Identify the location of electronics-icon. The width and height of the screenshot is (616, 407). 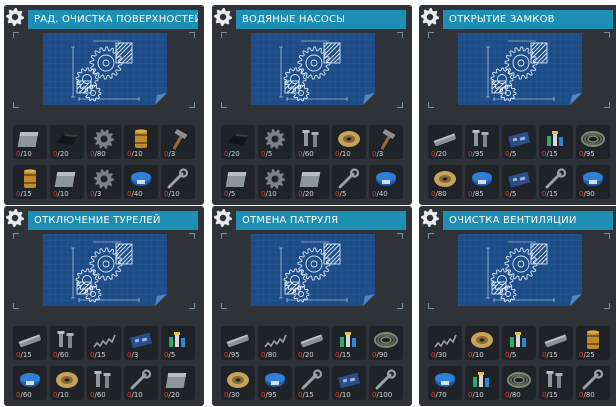
(348, 339).